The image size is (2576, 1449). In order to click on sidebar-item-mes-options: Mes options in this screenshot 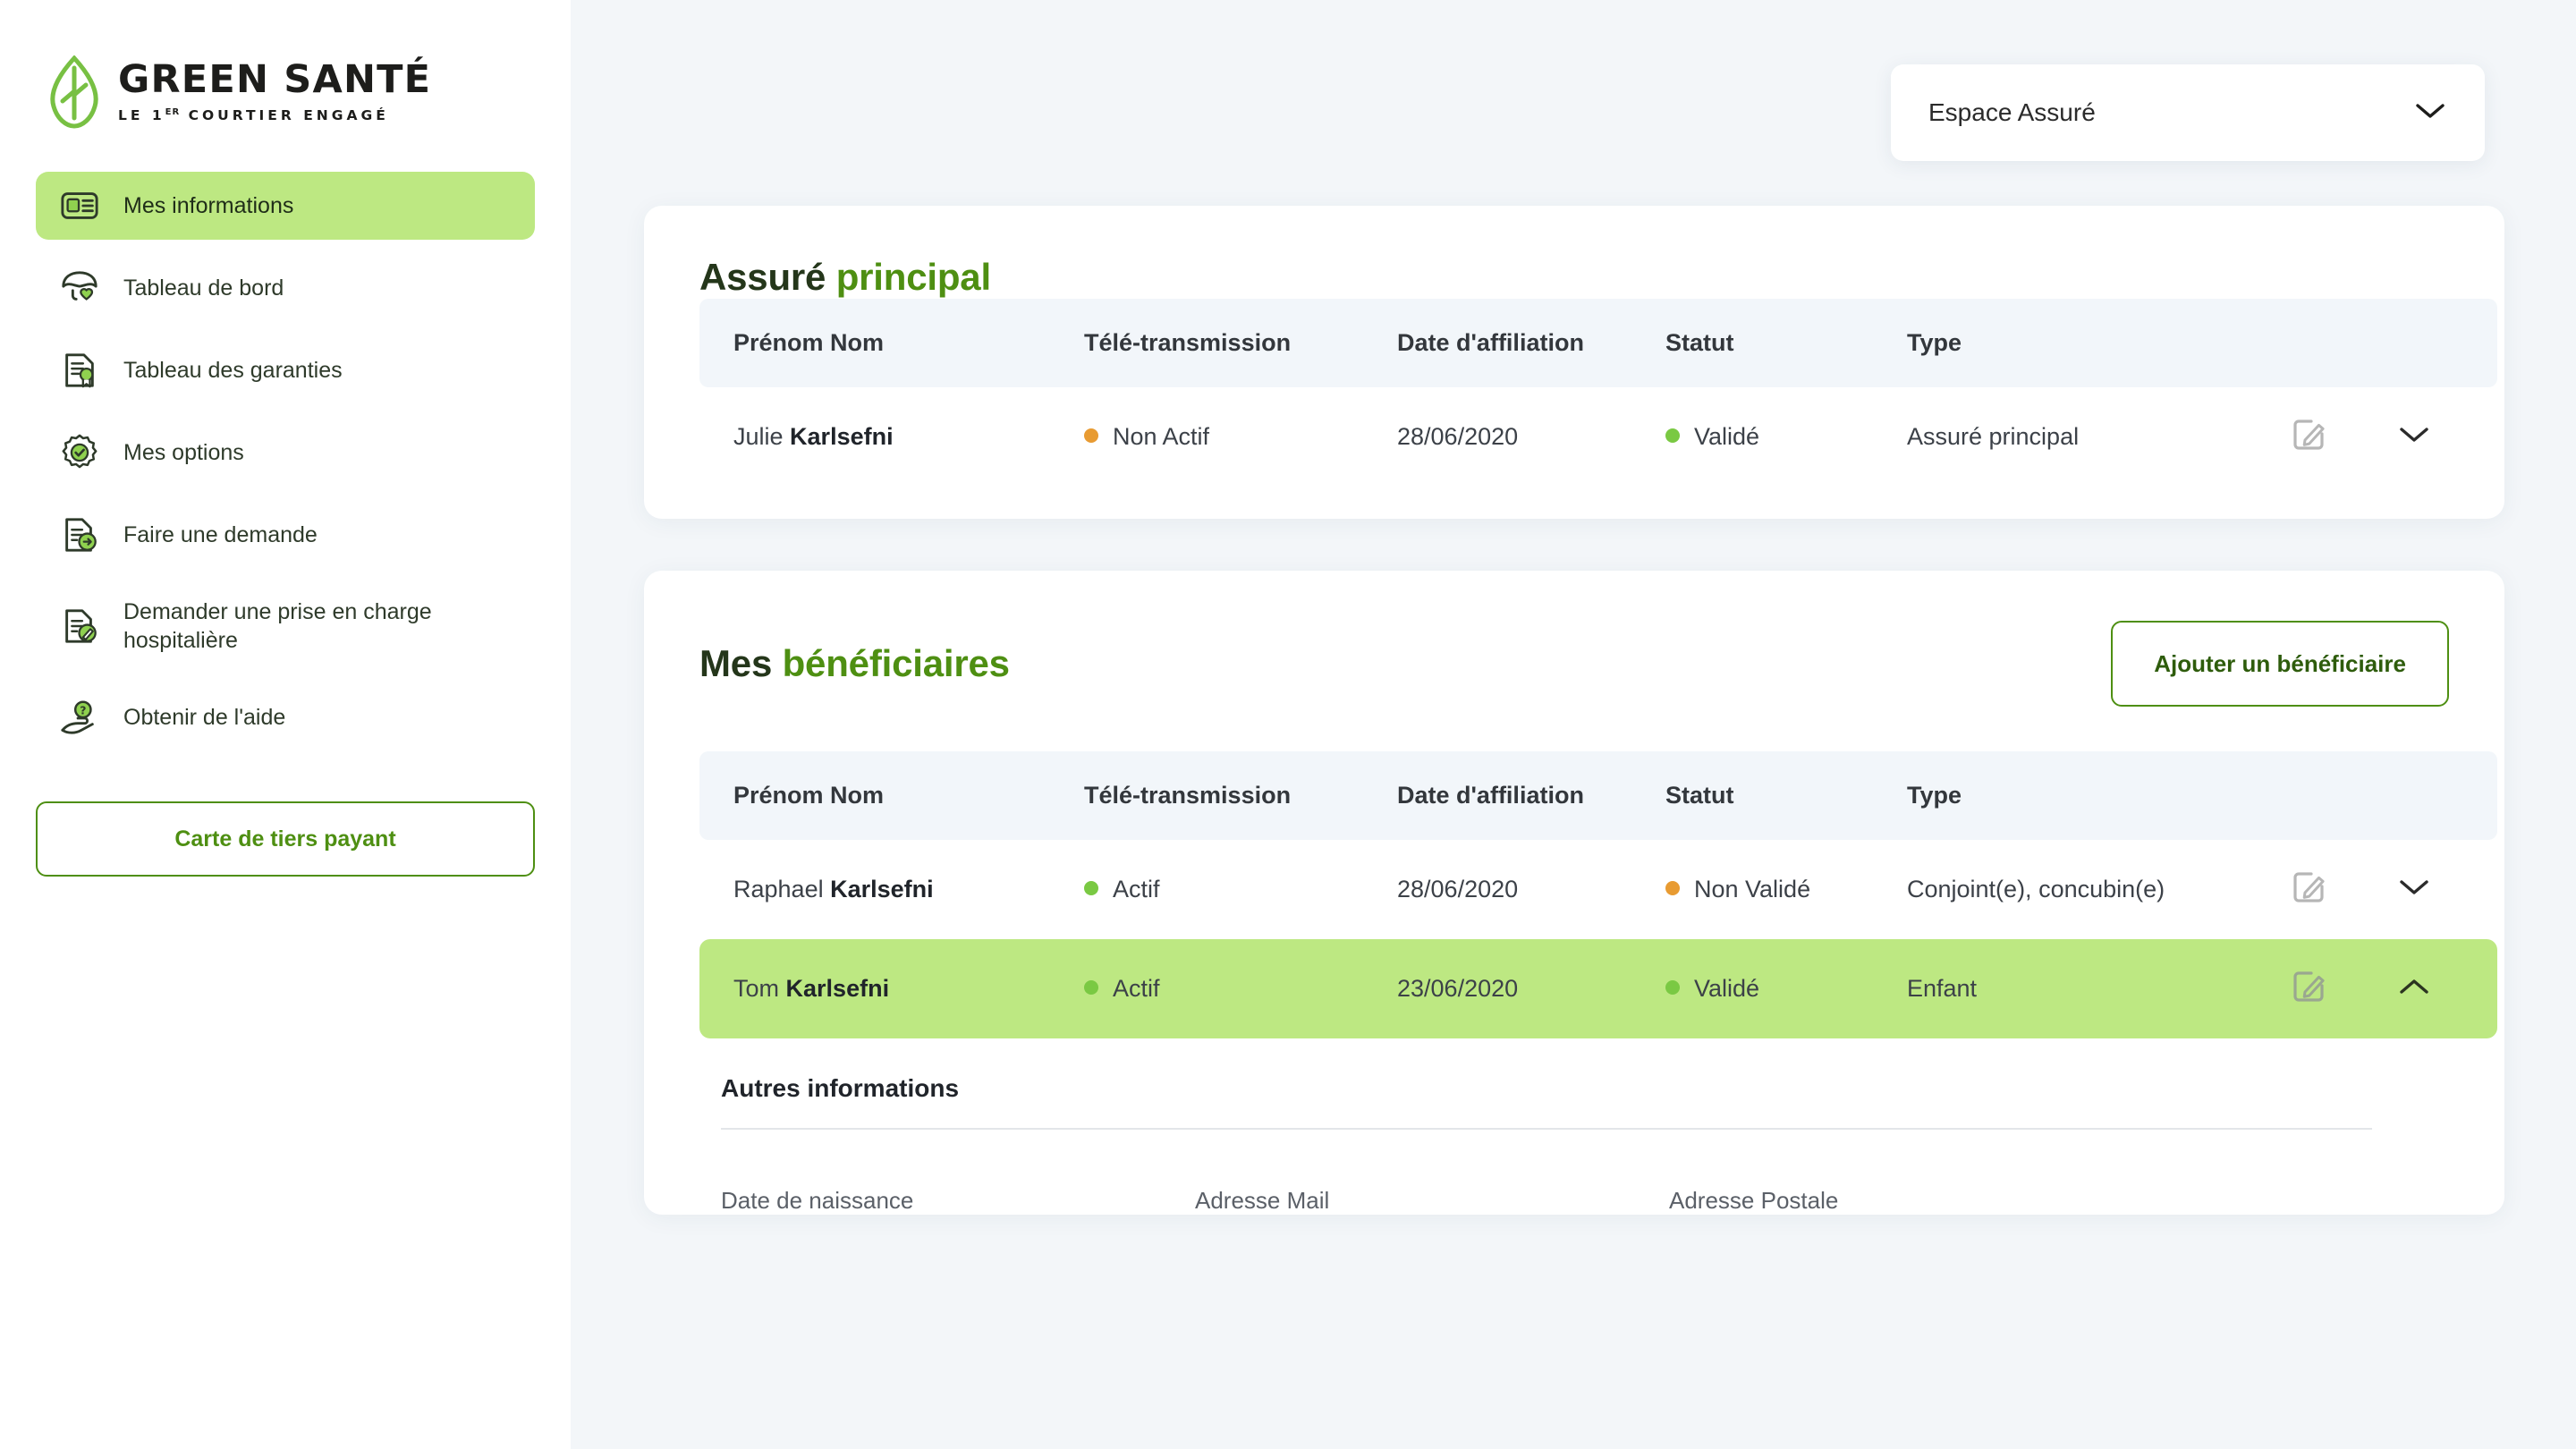, I will do `click(285, 453)`.